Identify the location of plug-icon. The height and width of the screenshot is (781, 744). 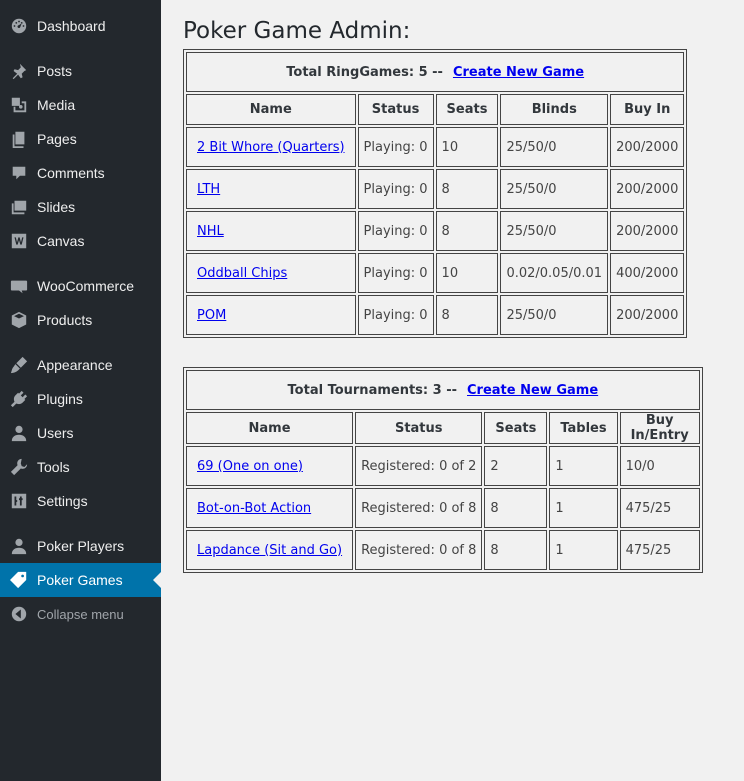
(19, 399).